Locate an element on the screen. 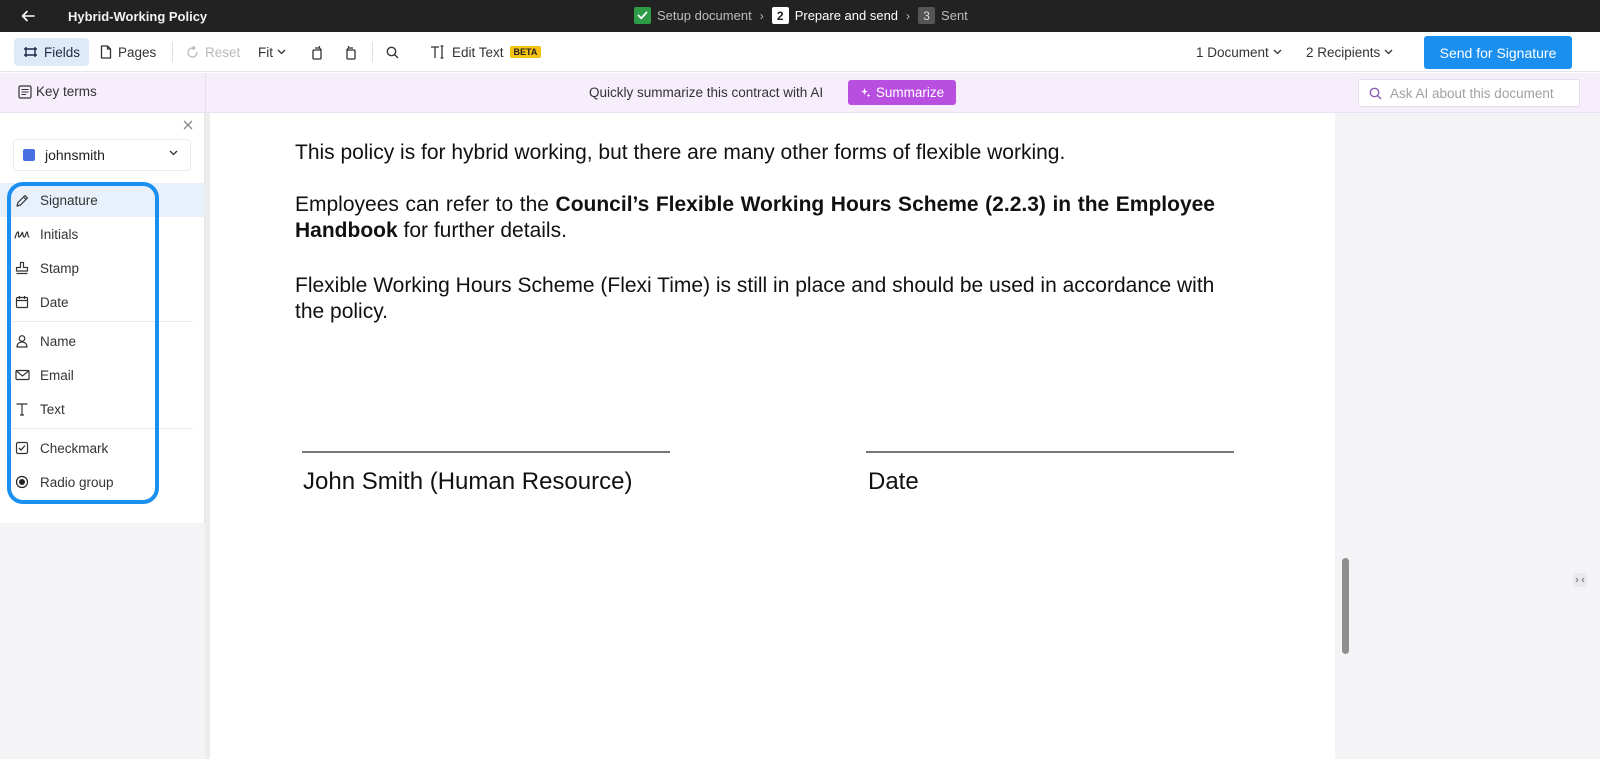  field-name: Name is located at coordinates (102, 341).